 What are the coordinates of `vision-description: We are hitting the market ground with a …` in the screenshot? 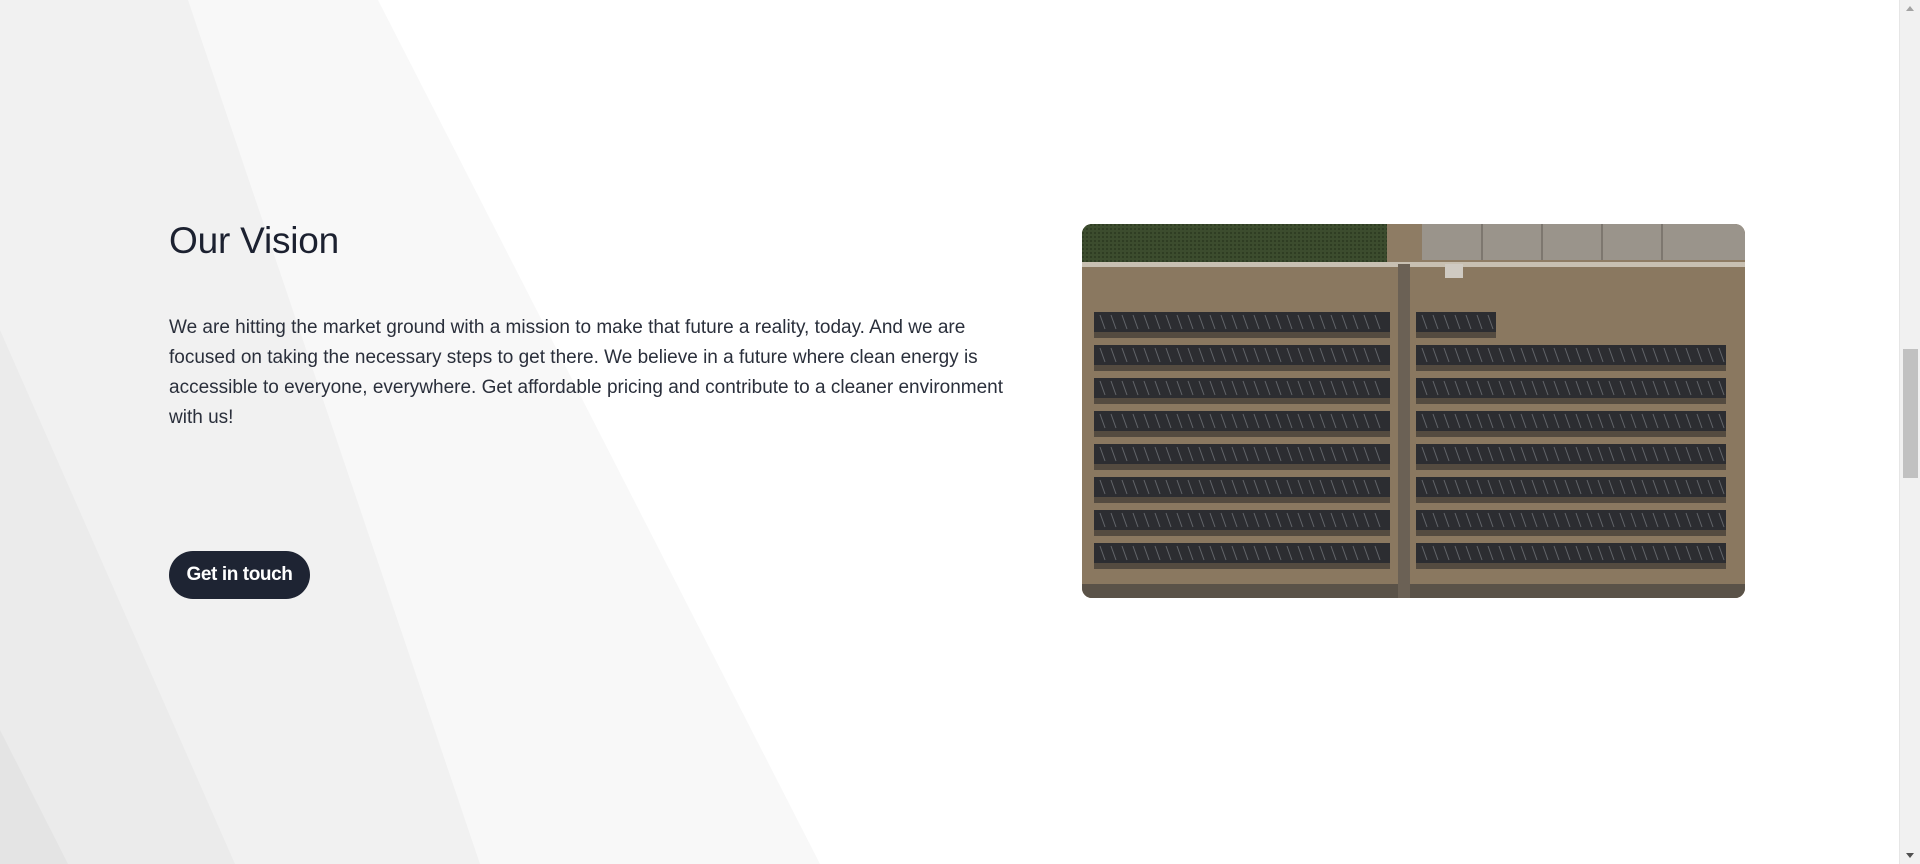 It's located at (586, 372).